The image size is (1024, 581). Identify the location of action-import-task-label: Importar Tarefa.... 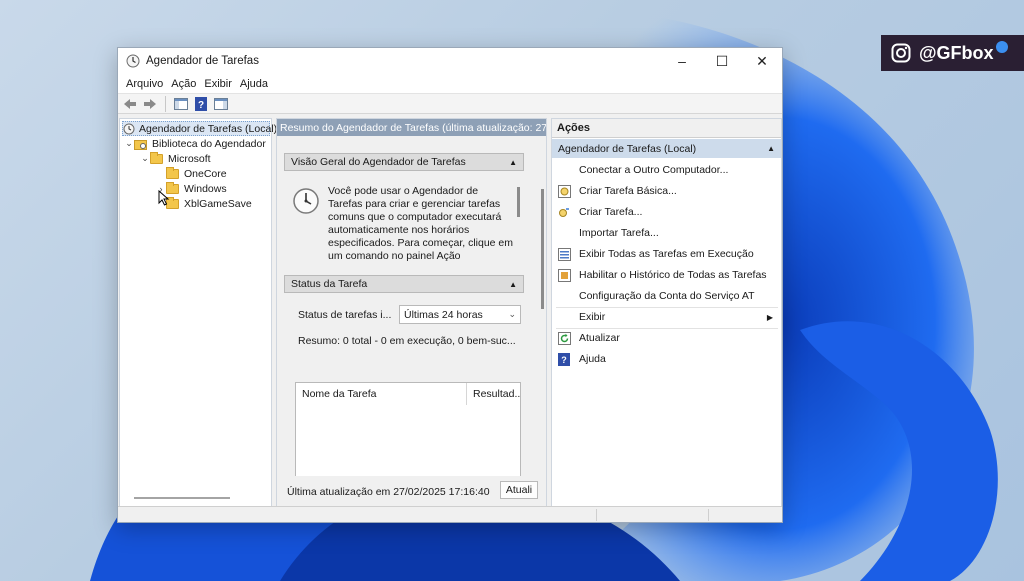
(619, 233).